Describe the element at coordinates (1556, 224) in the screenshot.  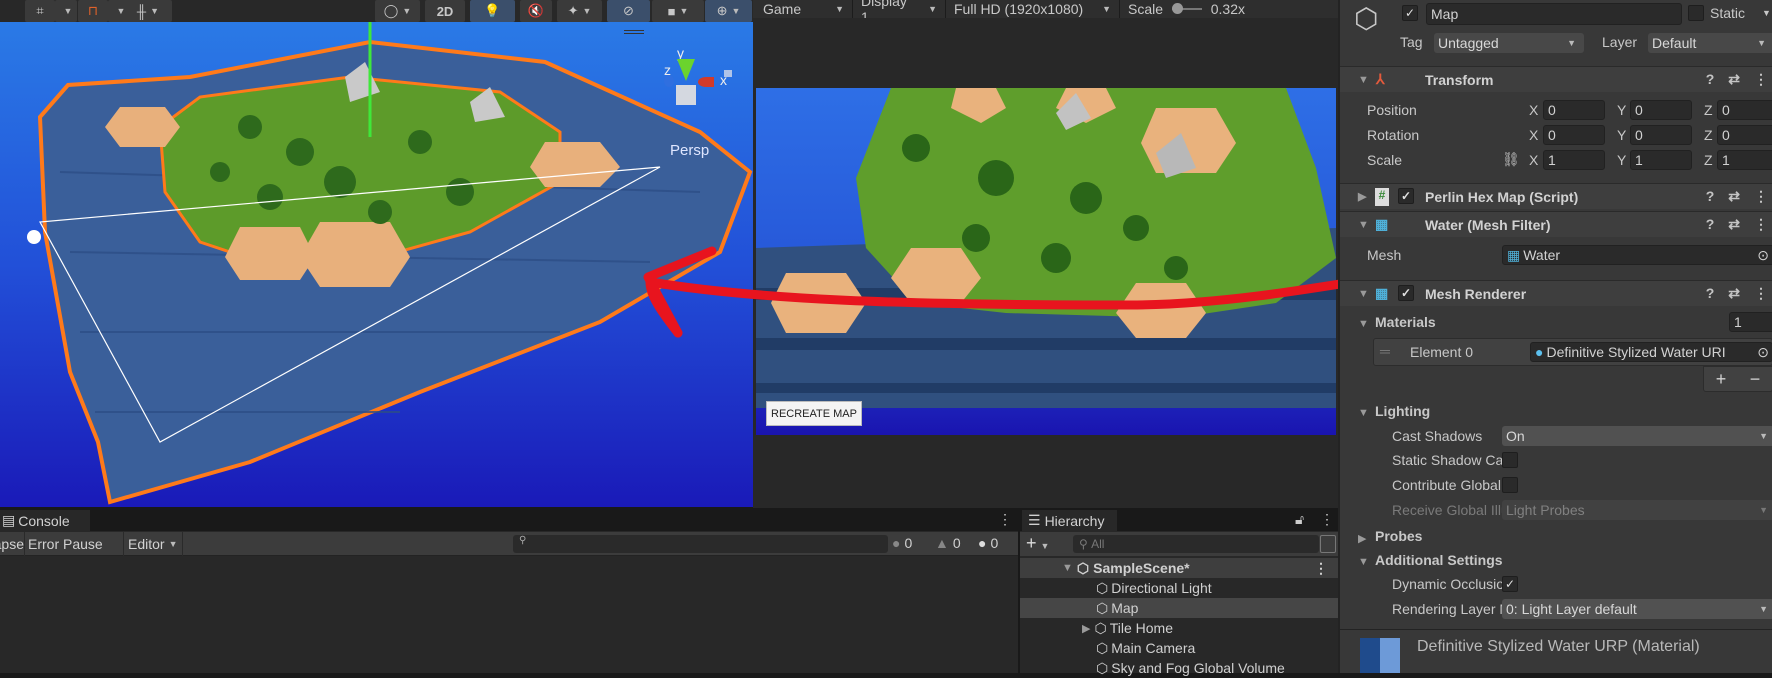
I see `mesh-filter-header: ▼ ▦ Water (Mesh Filter)? ⇄ ⋮` at that location.